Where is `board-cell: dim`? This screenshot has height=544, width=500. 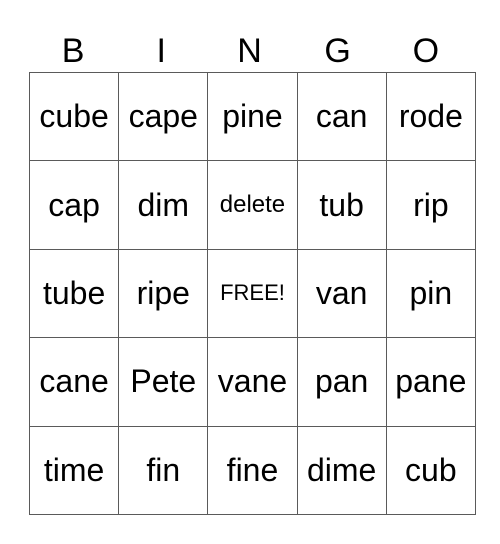
board-cell: dim is located at coordinates (163, 205).